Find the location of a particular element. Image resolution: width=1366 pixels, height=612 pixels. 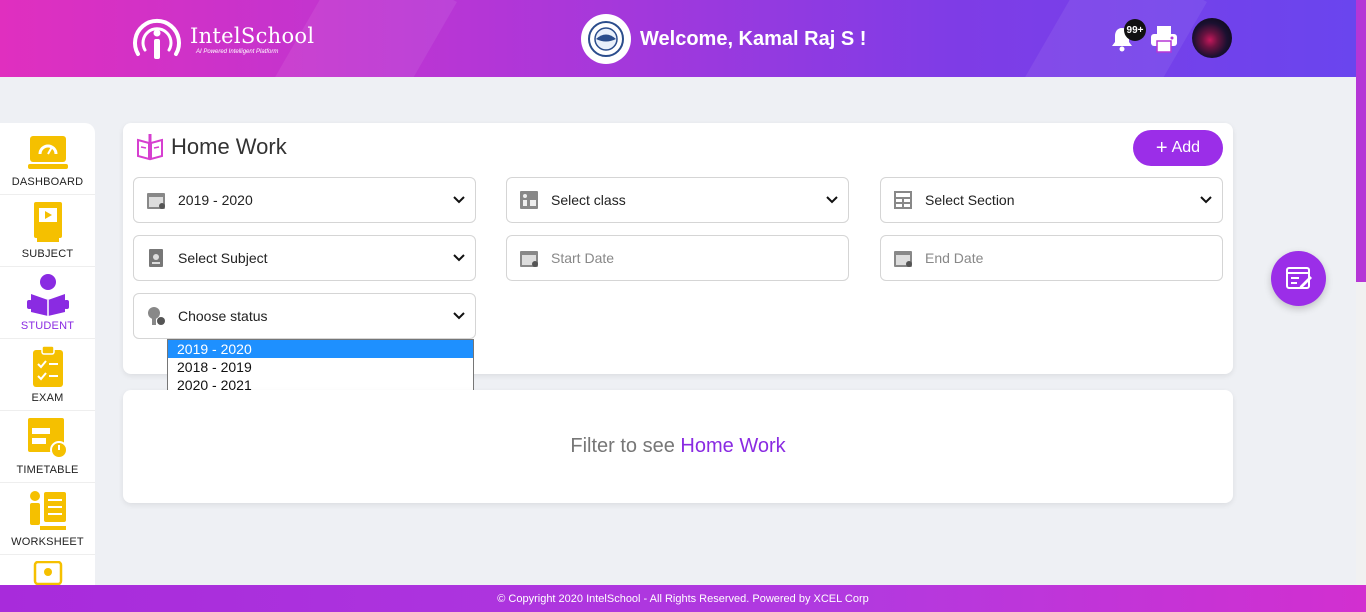

year-select-value: 2019 - 2020 is located at coordinates (215, 200).